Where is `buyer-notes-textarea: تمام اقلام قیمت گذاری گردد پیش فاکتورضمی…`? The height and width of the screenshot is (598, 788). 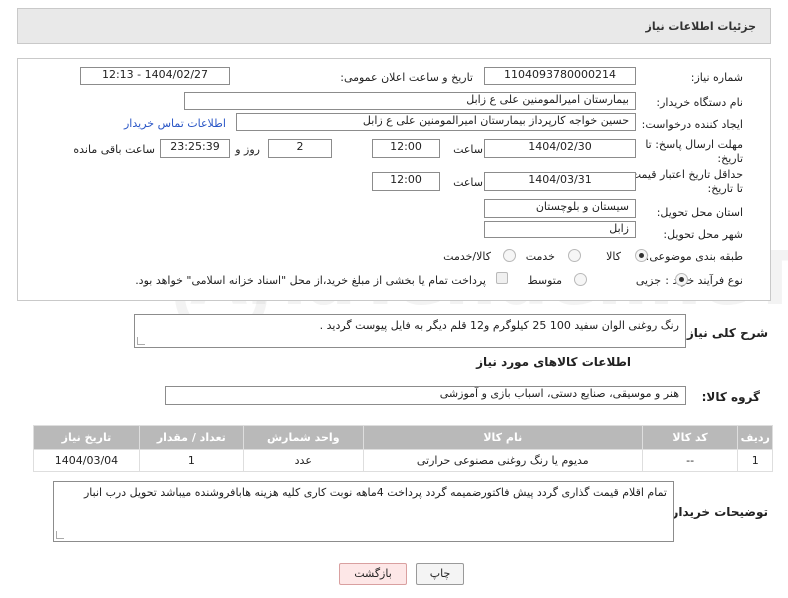 buyer-notes-textarea: تمام اقلام قیمت گذاری گردد پیش فاکتورضمی… is located at coordinates (363, 511).